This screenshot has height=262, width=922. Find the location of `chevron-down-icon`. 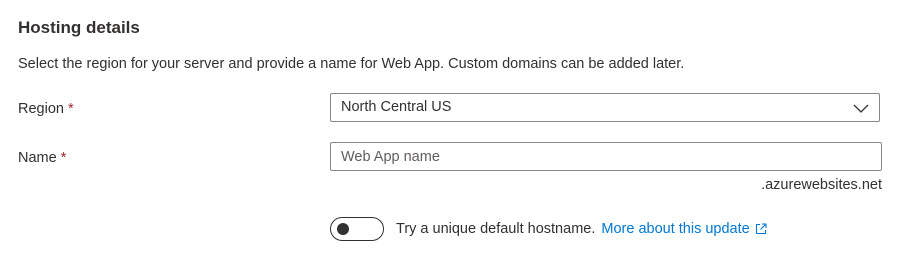

chevron-down-icon is located at coordinates (861, 108).